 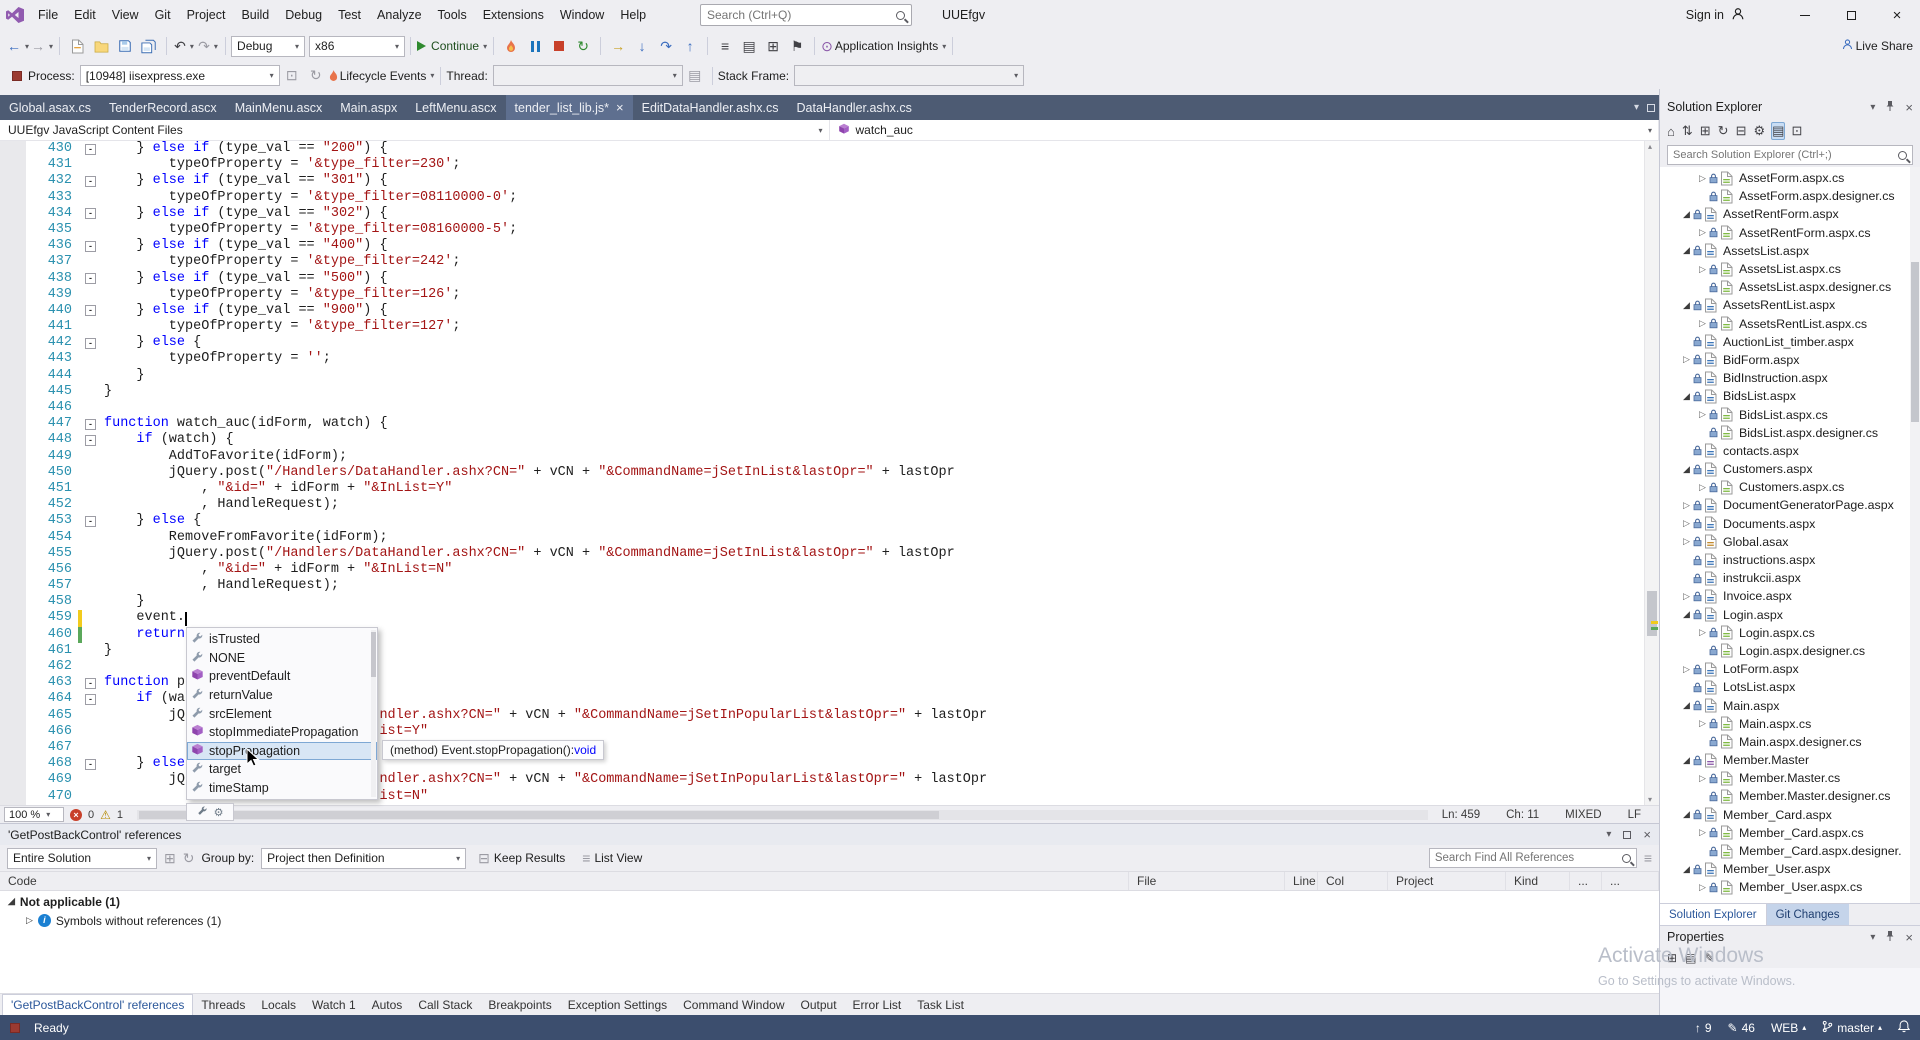 What do you see at coordinates (1790, 287) in the screenshot?
I see `tree-item: AssetsList.aspx.designer.cs` at bounding box center [1790, 287].